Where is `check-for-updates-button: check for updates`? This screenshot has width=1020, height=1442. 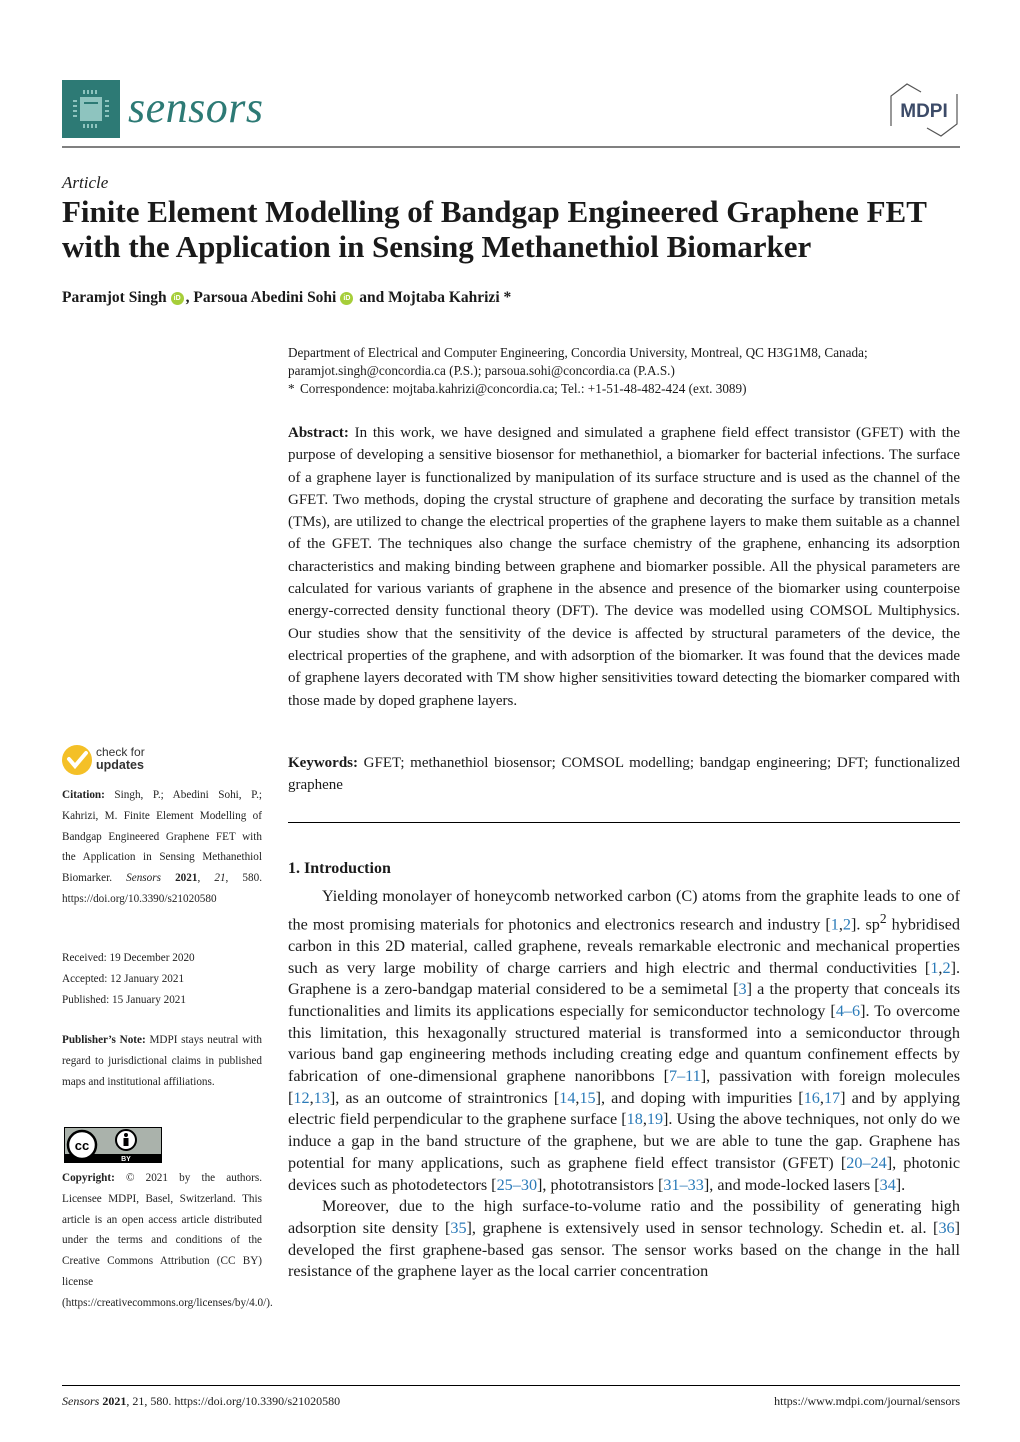
check-for-updates-button: check for updates is located at coordinates (112, 763).